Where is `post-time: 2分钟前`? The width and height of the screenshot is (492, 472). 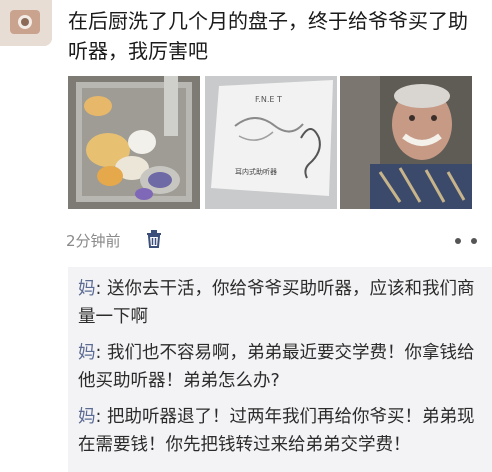 post-time: 2分钟前 is located at coordinates (93, 241).